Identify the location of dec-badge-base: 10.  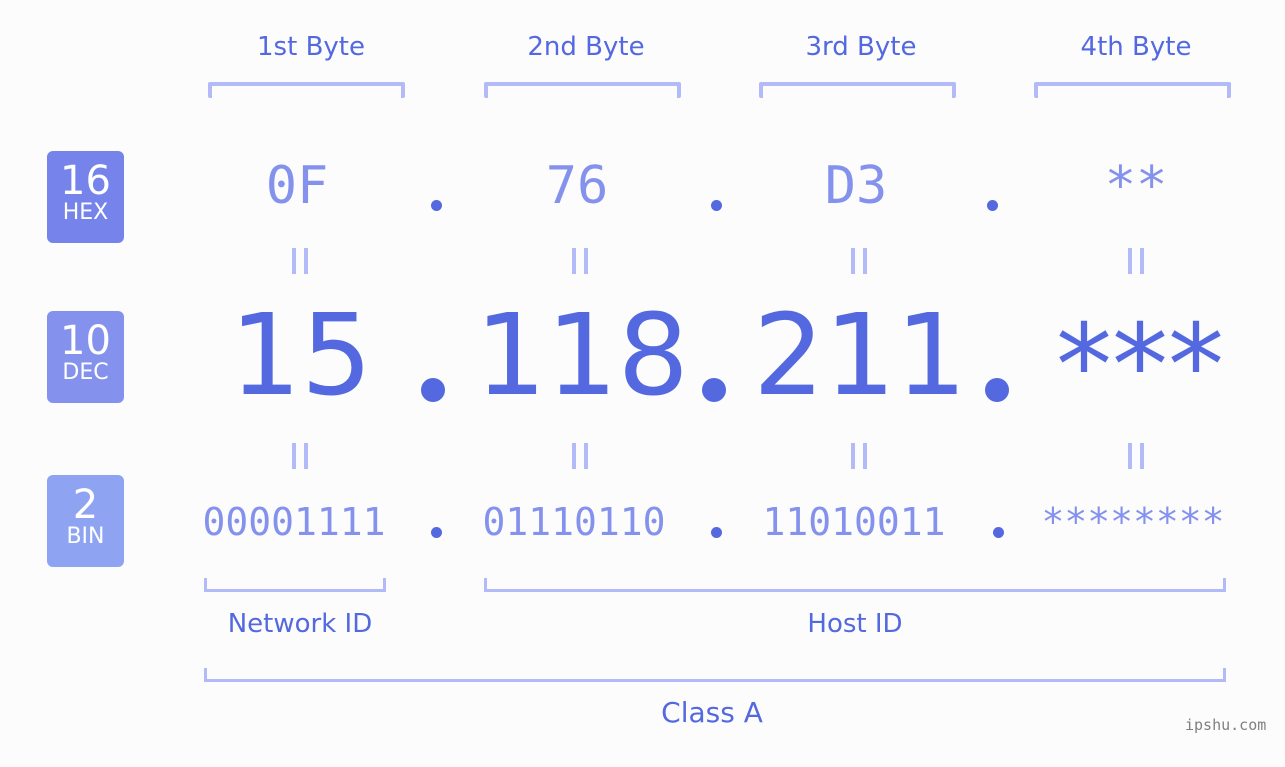
(85, 341).